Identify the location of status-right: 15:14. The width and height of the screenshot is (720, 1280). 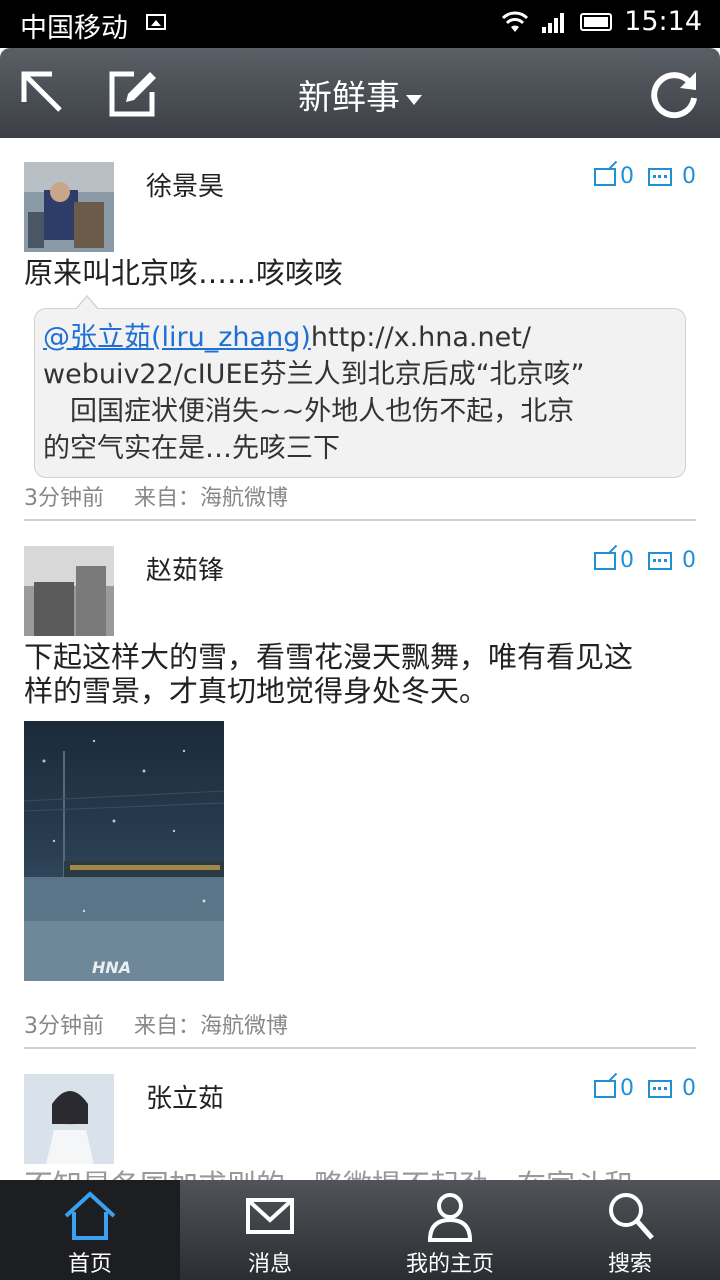
(601, 21).